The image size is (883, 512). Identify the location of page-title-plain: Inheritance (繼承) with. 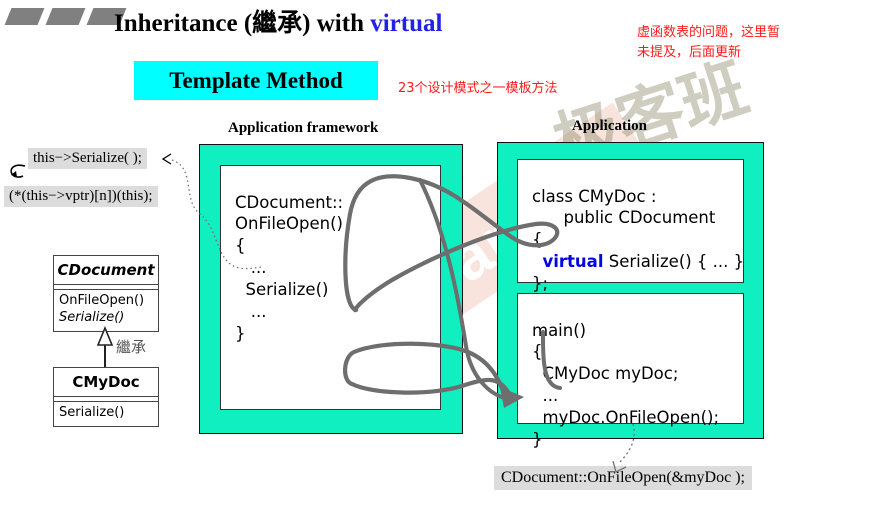
(242, 23).